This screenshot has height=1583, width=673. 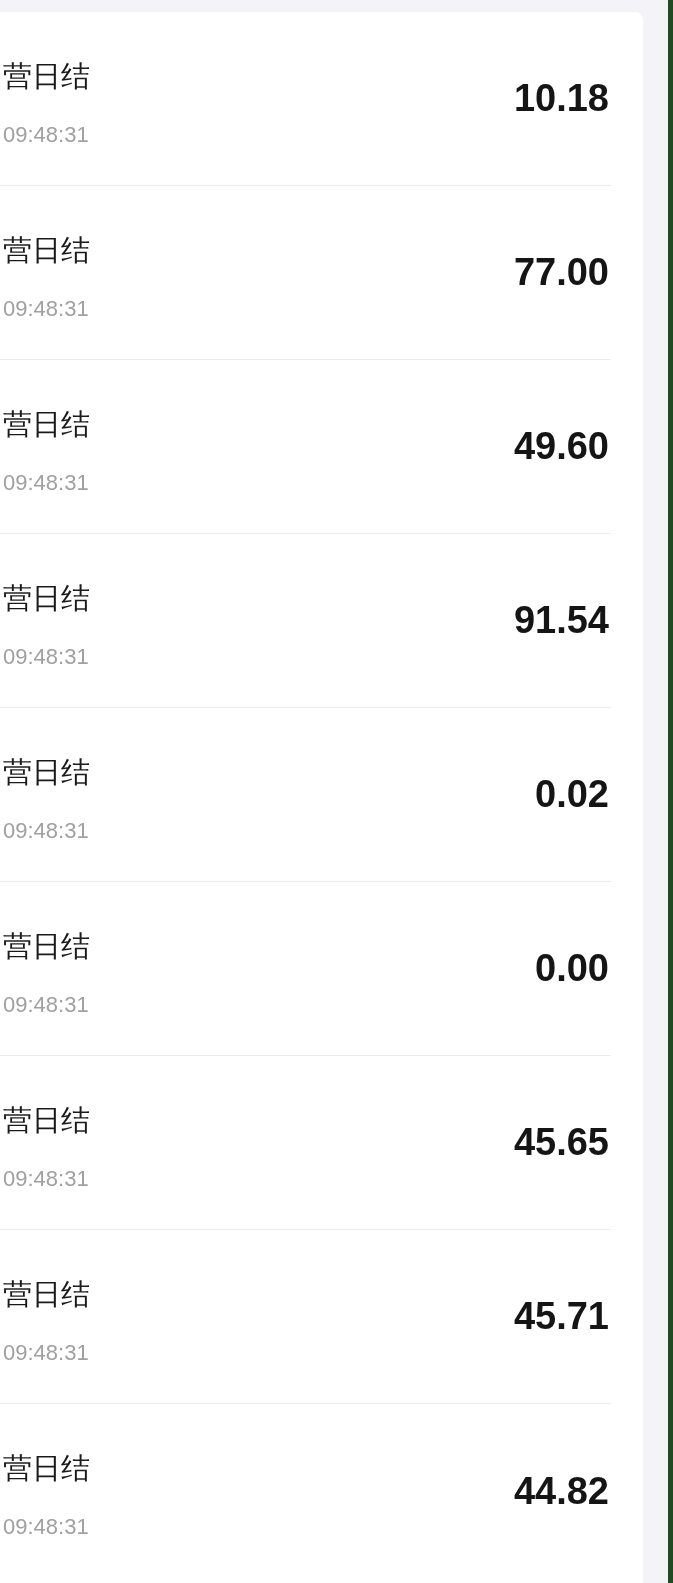 What do you see at coordinates (561, 1491) in the screenshot?
I see `entry-amount: 44.82` at bounding box center [561, 1491].